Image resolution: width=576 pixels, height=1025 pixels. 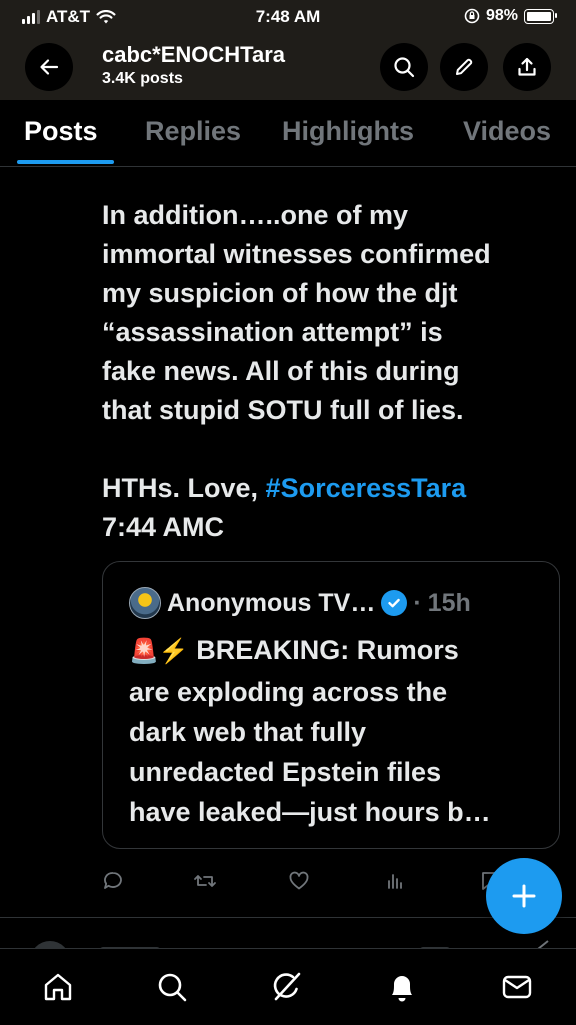 What do you see at coordinates (348, 131) in the screenshot?
I see `tab-highlights: Highlights` at bounding box center [348, 131].